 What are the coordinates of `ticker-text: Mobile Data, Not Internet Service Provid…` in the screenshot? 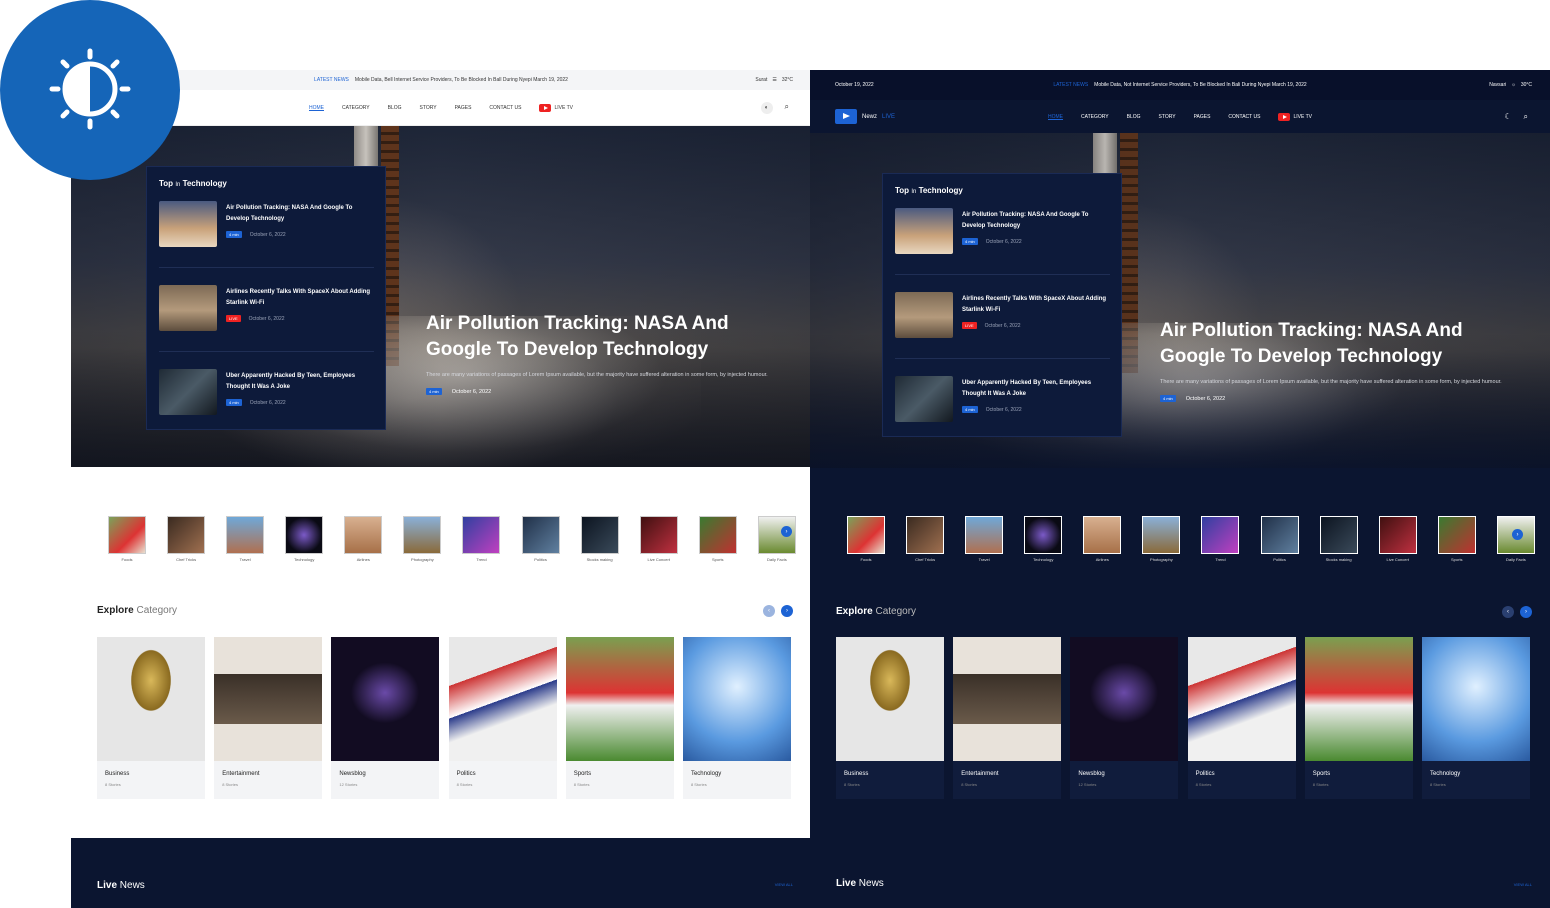 It's located at (1200, 85).